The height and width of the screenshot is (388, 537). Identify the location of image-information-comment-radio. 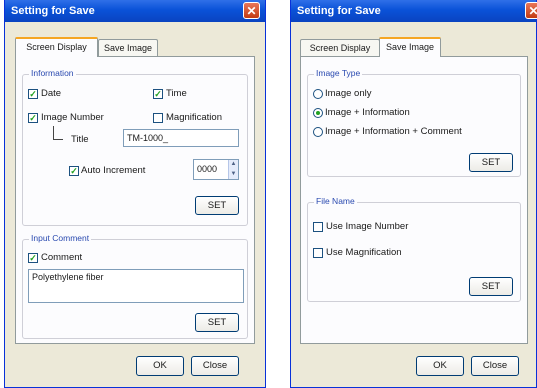
(318, 132).